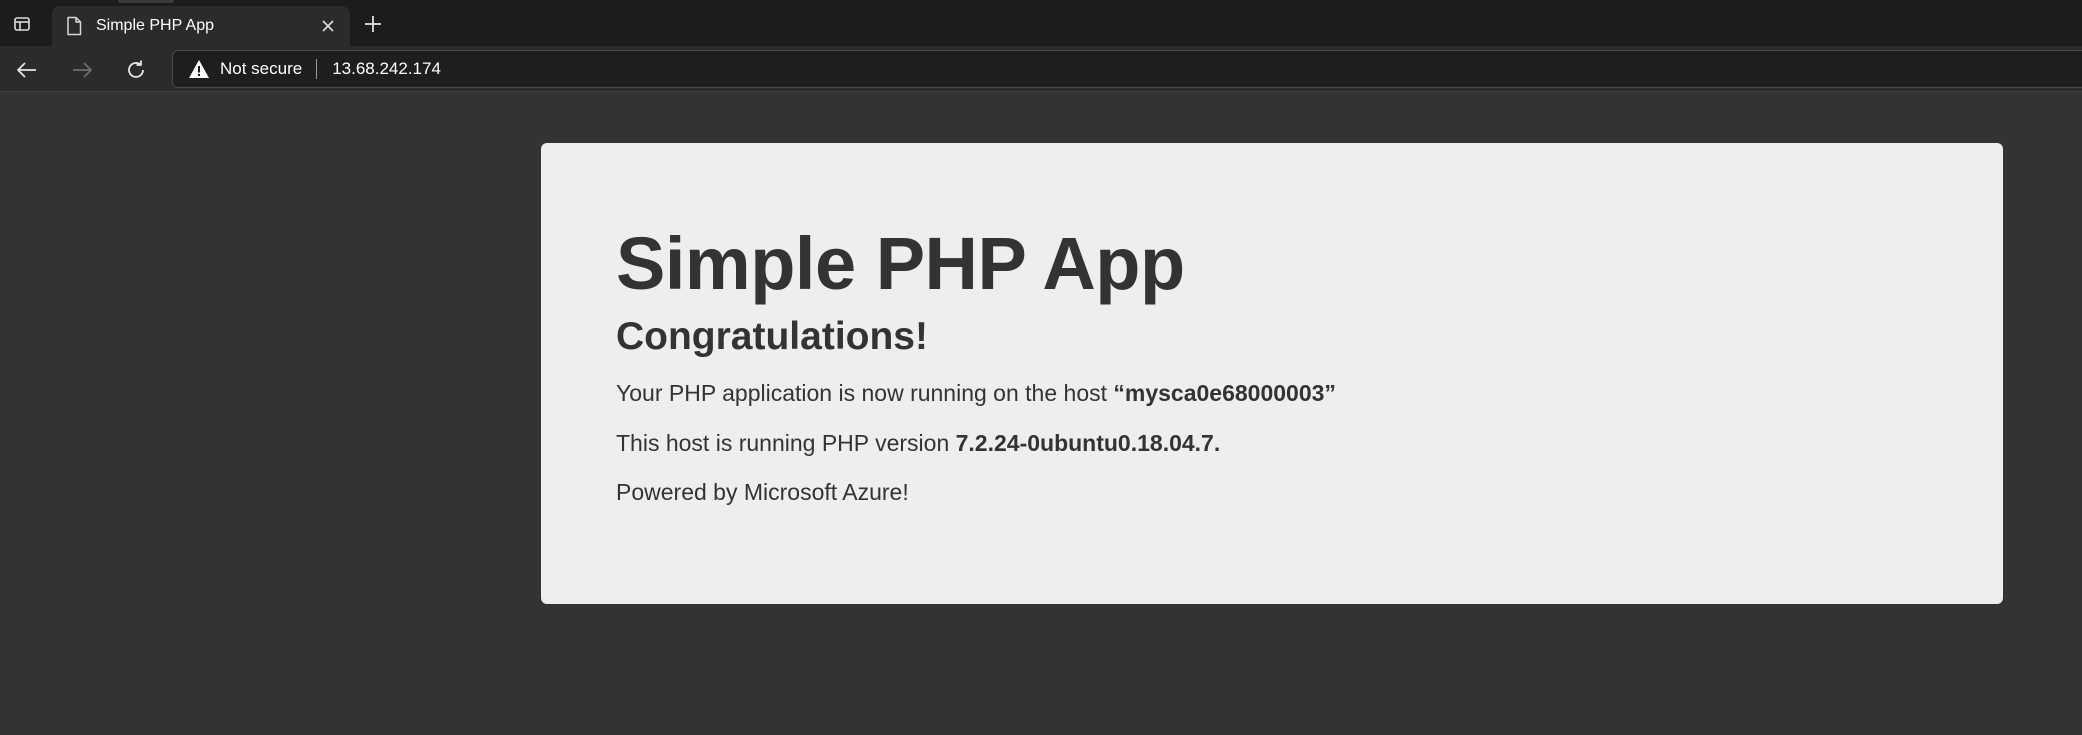 This screenshot has height=735, width=2082. I want to click on reload-icon, so click(136, 70).